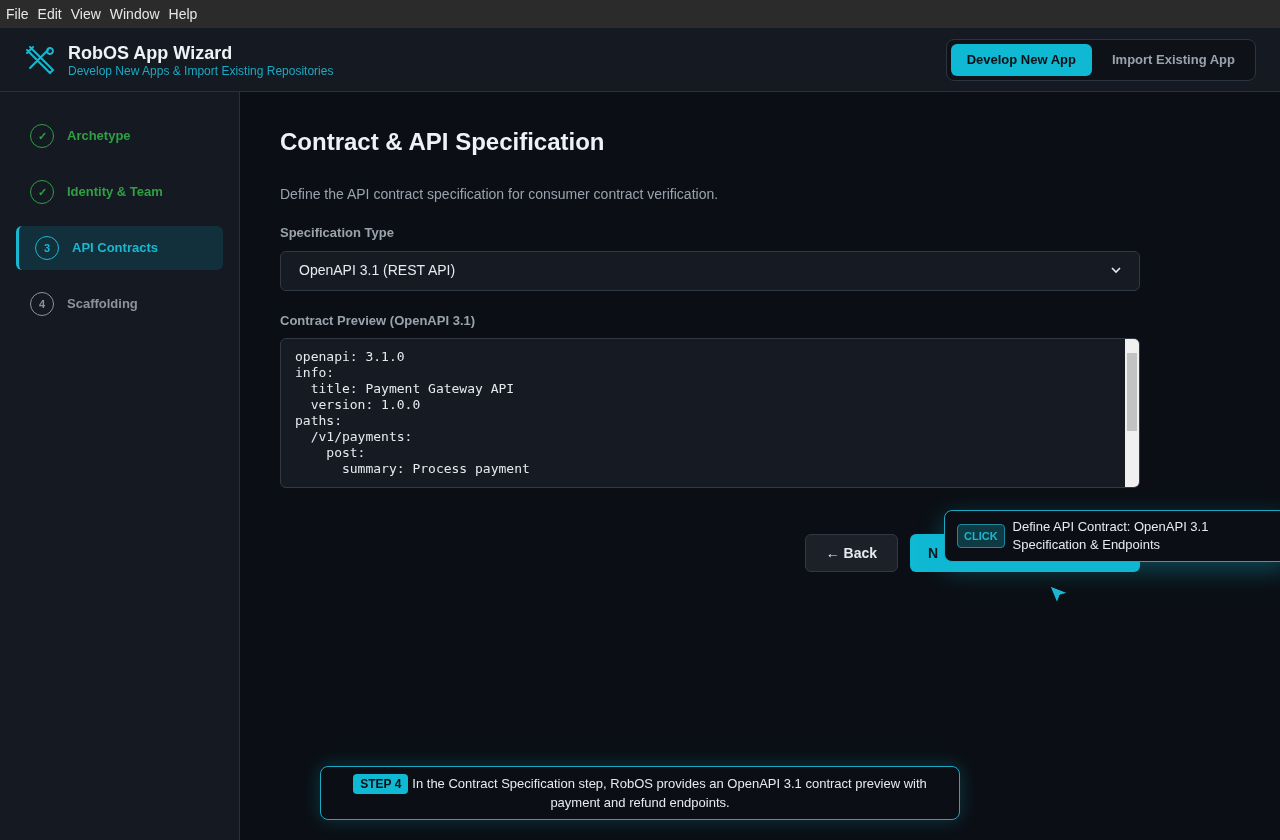 The image size is (1280, 840). I want to click on step-label: Scaffolding, so click(102, 304).